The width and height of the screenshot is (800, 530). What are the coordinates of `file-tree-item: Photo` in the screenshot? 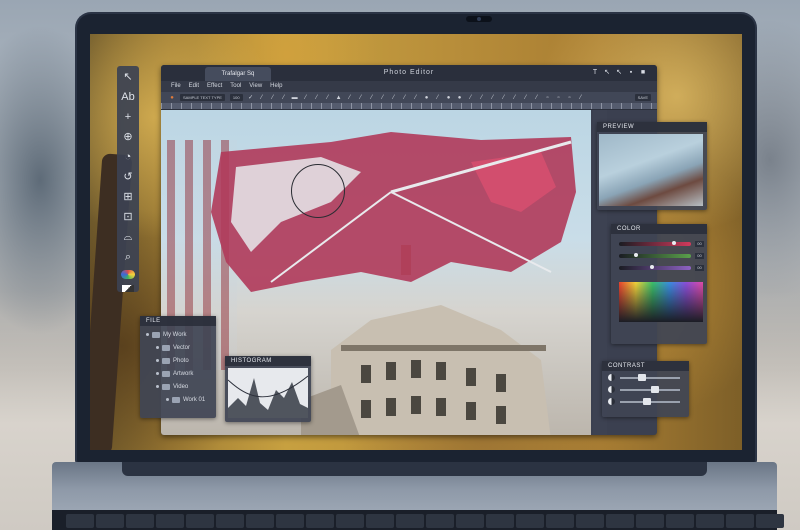 It's located at (172, 360).